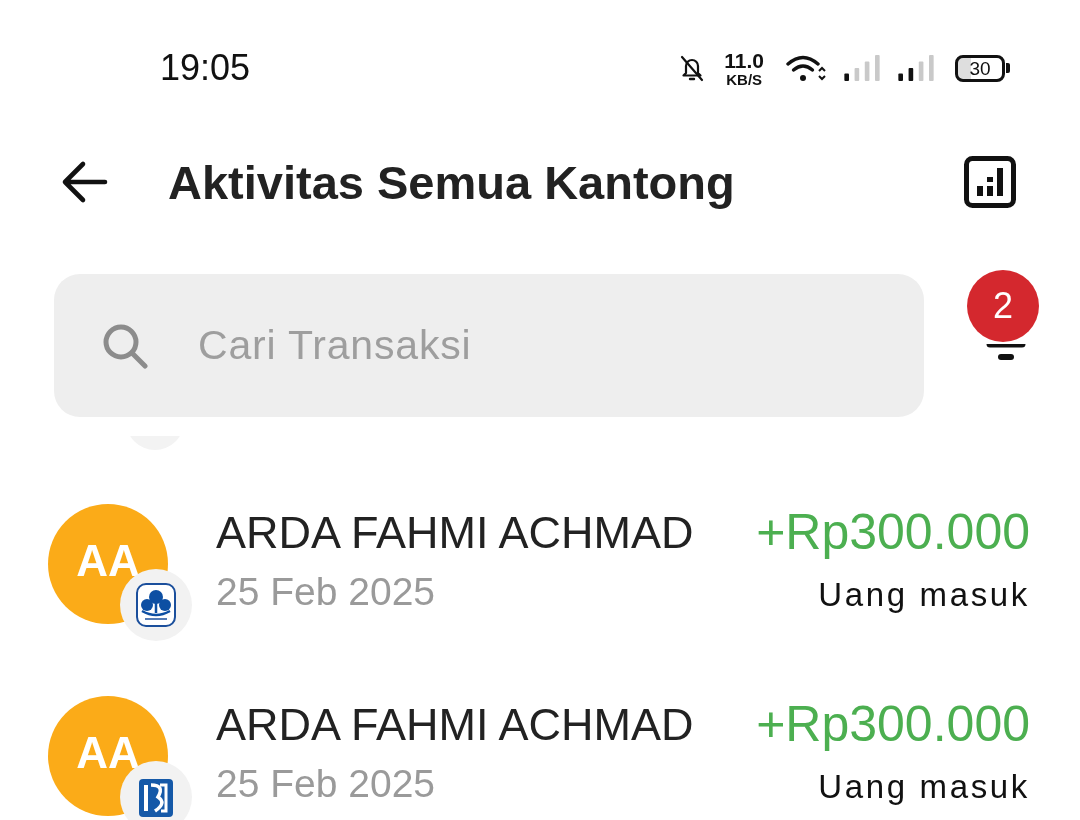  What do you see at coordinates (744, 79) in the screenshot?
I see `network-speed-unit: KB/S` at bounding box center [744, 79].